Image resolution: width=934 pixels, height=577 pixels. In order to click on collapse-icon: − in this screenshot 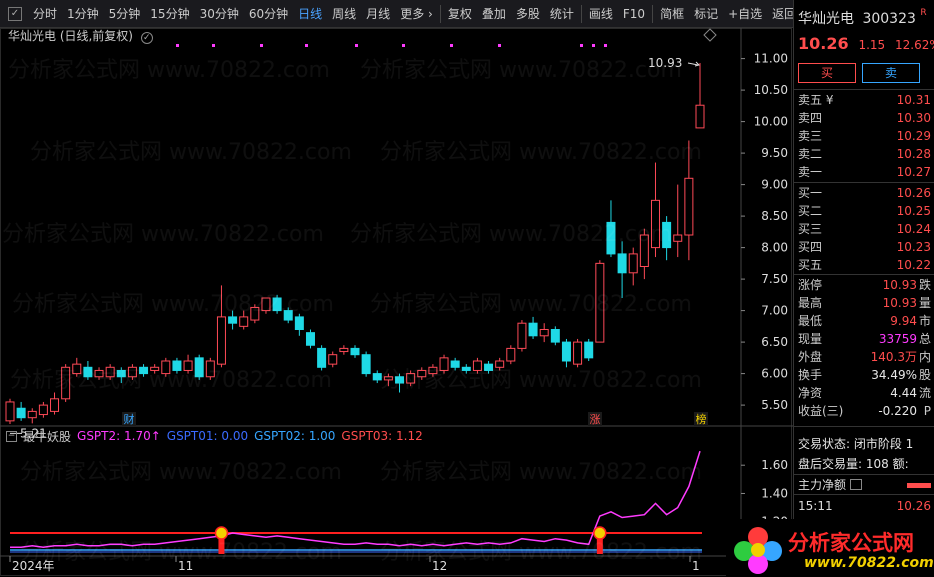, I will do `click(11, 436)`.